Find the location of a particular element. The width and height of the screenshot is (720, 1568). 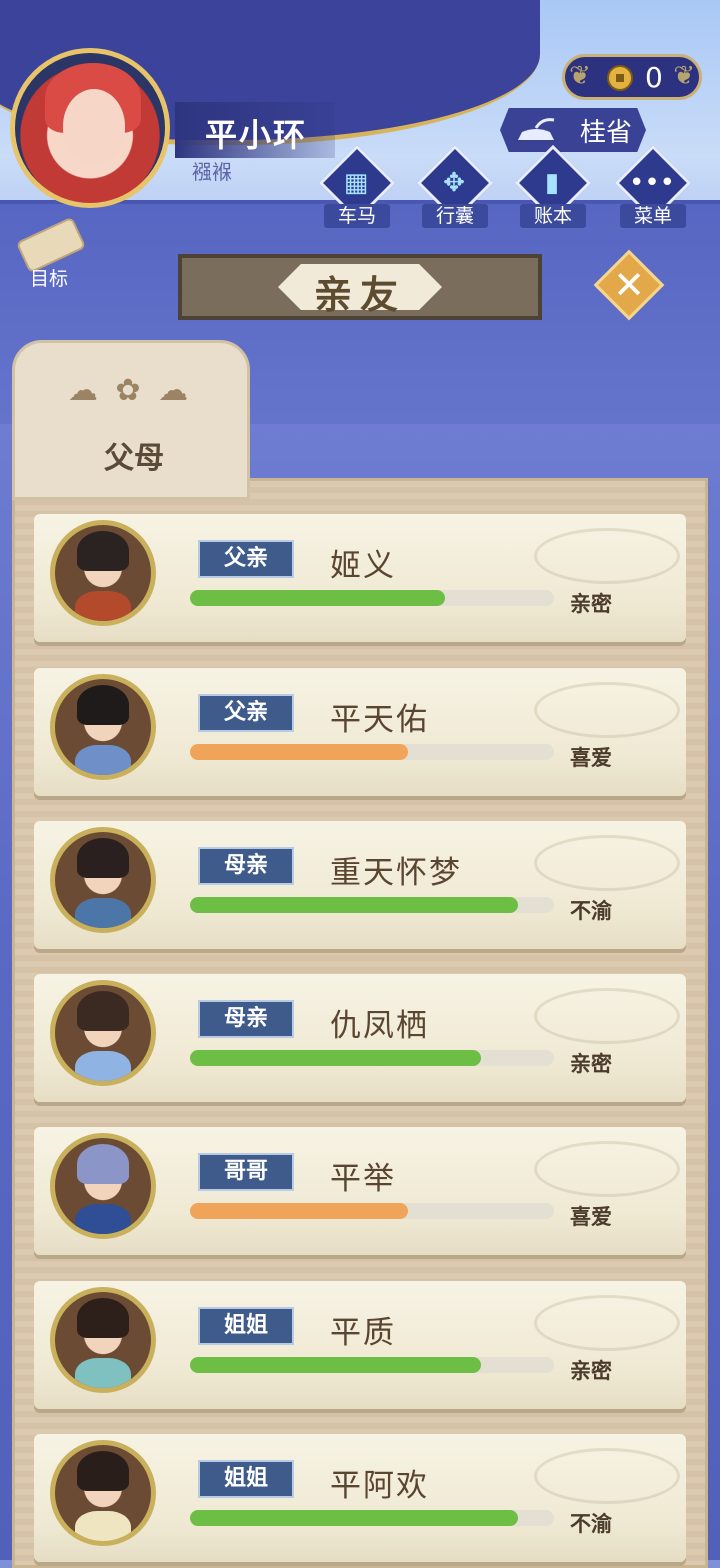

tab-parents: ☁ ✿ ☁ 父母 is located at coordinates (131, 420).